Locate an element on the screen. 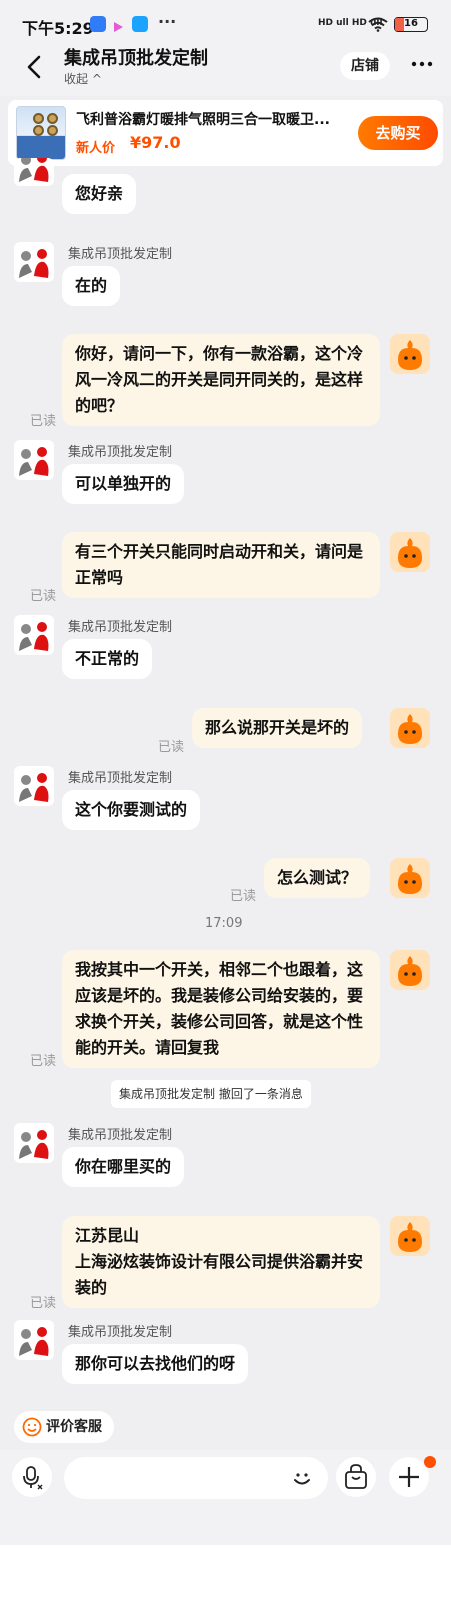  message-bubble: 不正常的 is located at coordinates (107, 659).